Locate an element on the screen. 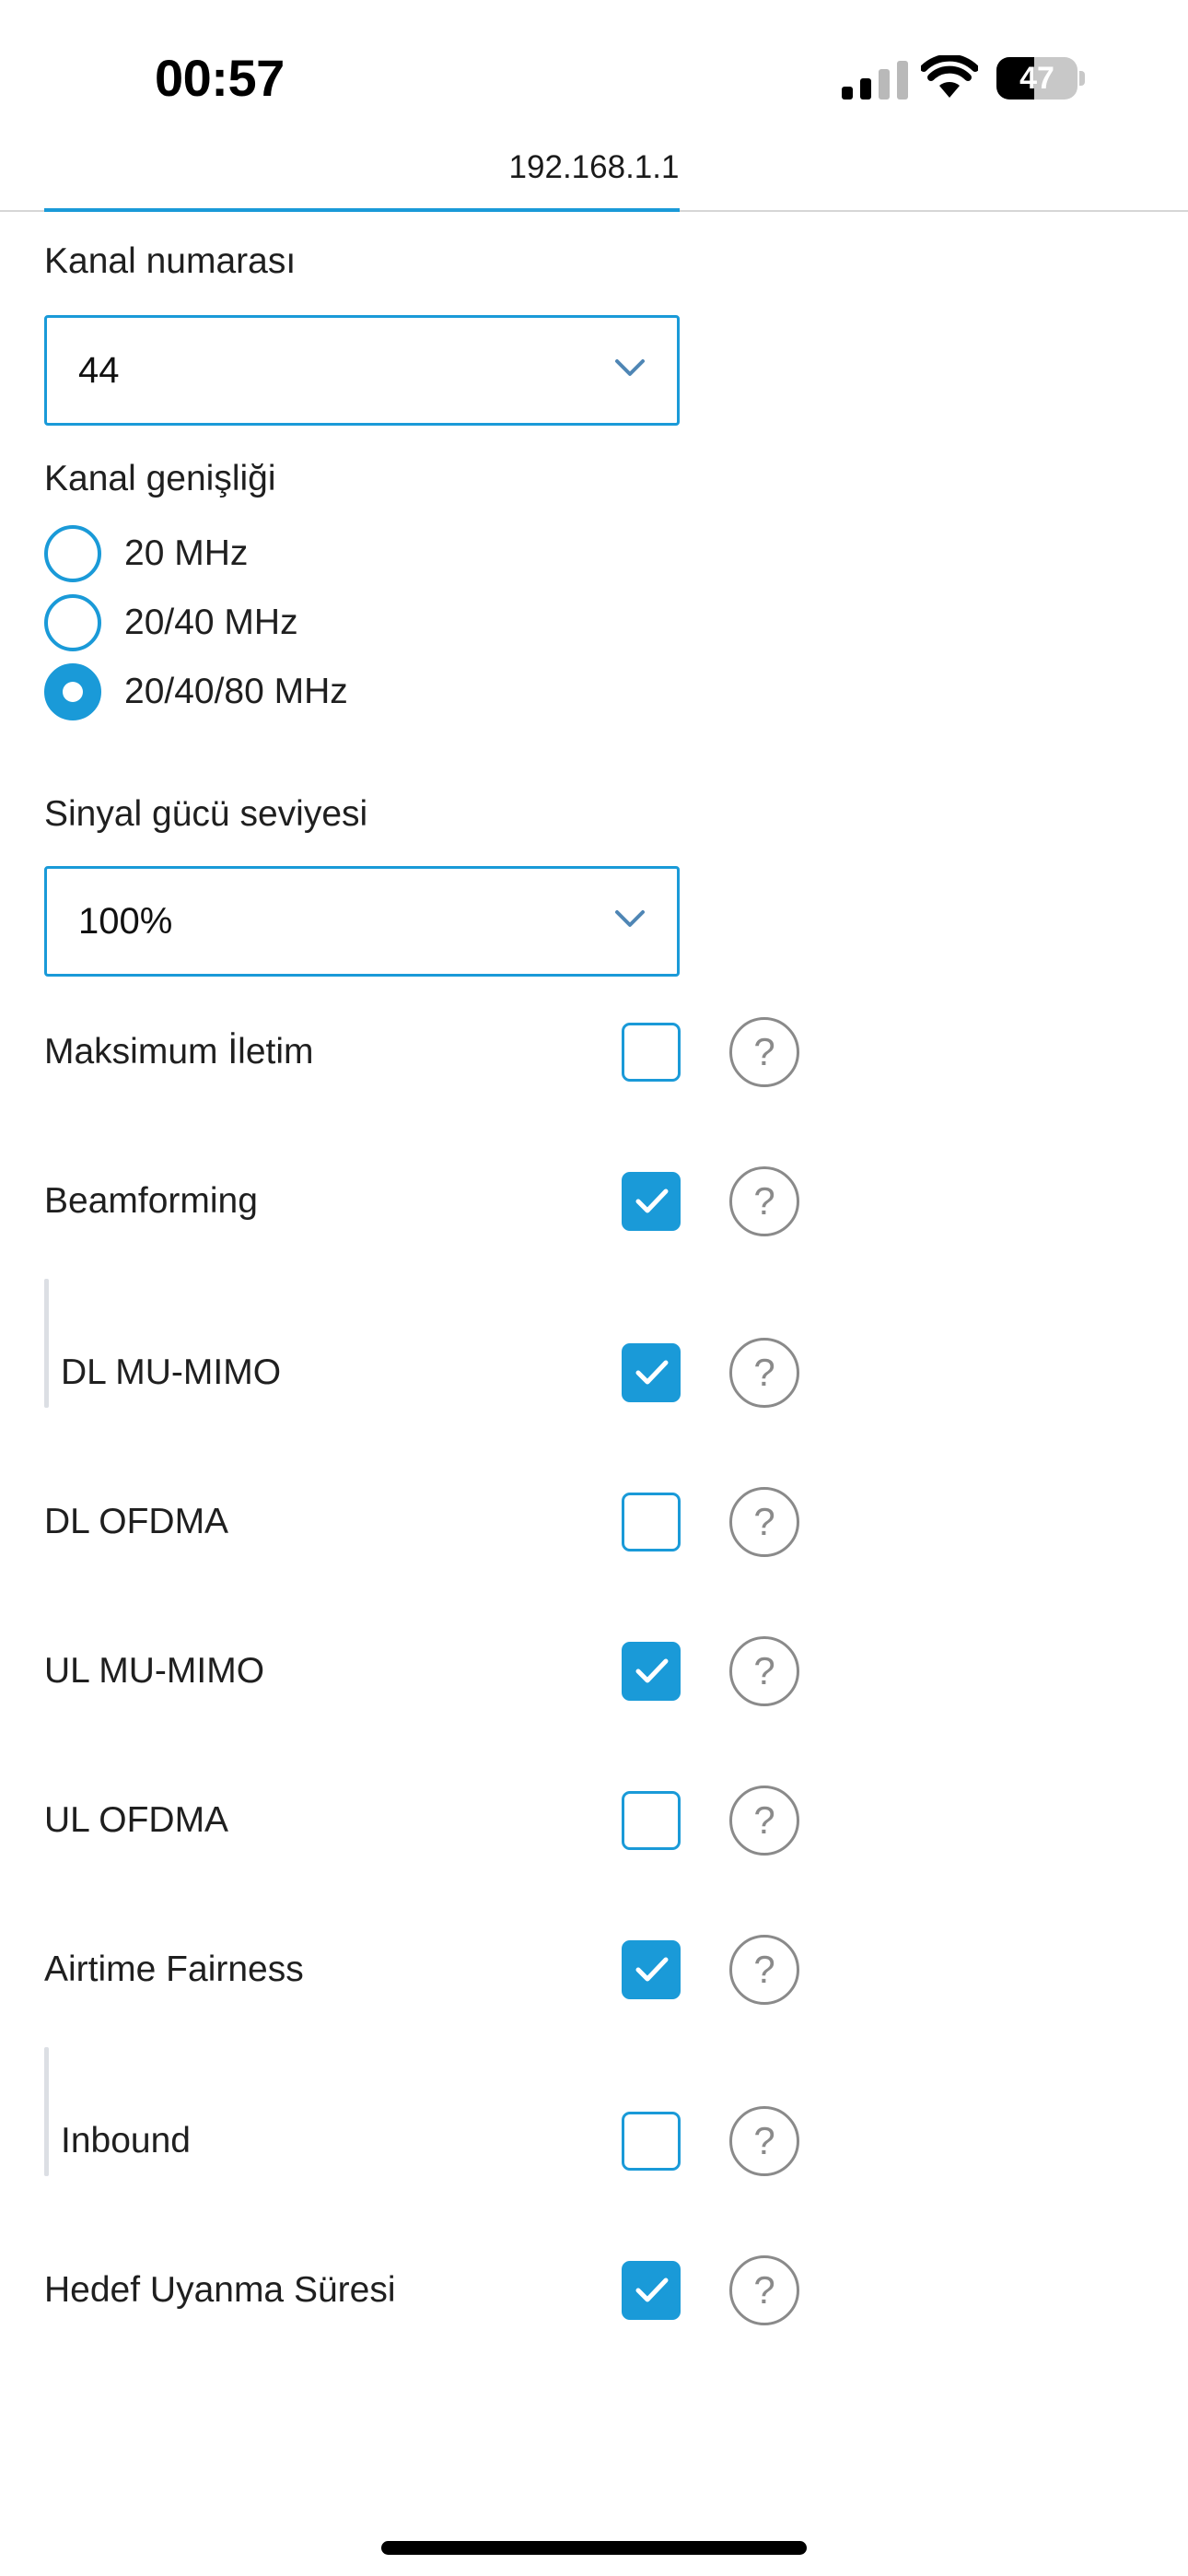  channel-width-option: 20 MHz is located at coordinates (320, 554).